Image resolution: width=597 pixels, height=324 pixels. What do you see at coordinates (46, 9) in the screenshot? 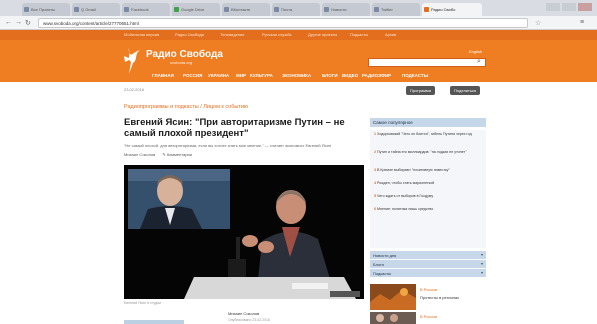
I see `browser-tab: Все Проекты` at bounding box center [46, 9].